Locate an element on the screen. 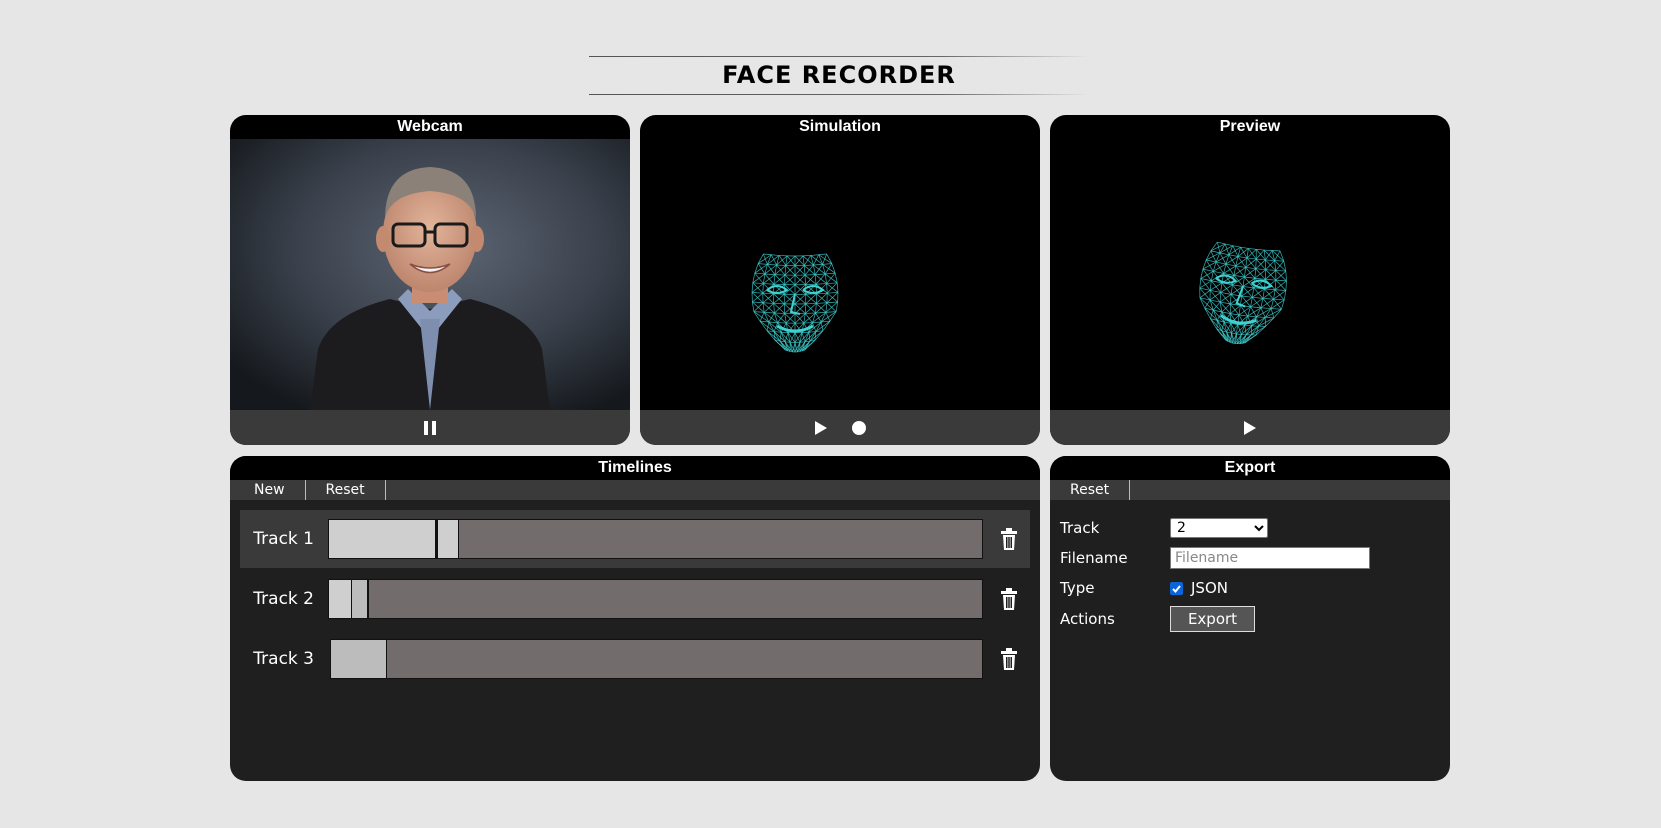 The width and height of the screenshot is (1661, 828). preview-canvas is located at coordinates (1250, 274).